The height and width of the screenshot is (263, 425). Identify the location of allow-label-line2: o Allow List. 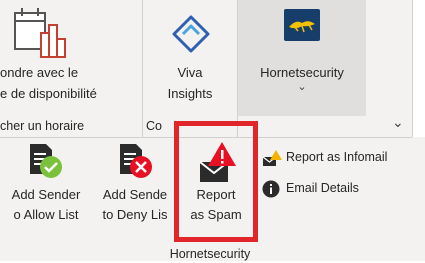
(46, 214).